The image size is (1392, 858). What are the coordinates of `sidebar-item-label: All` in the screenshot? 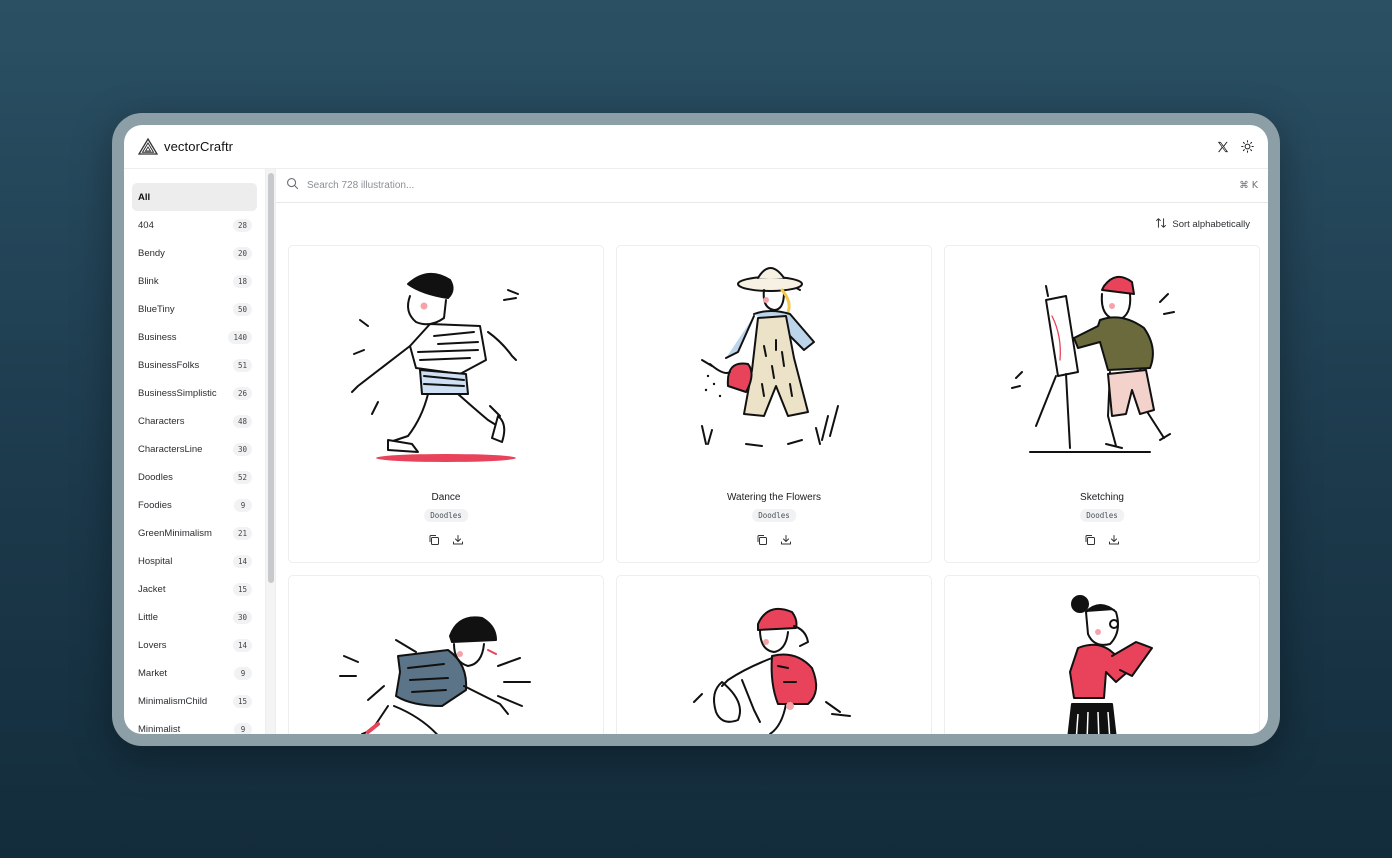 It's located at (144, 197).